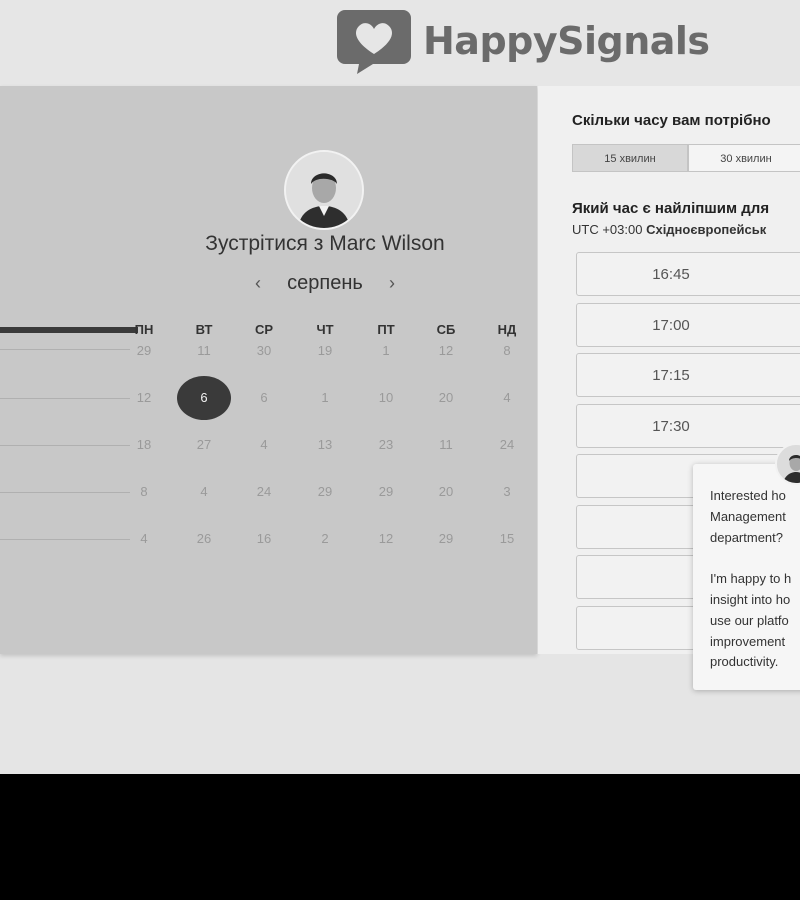 The image size is (800, 900). Describe the element at coordinates (264, 539) in the screenshot. I see `calendar-day: 16` at that location.